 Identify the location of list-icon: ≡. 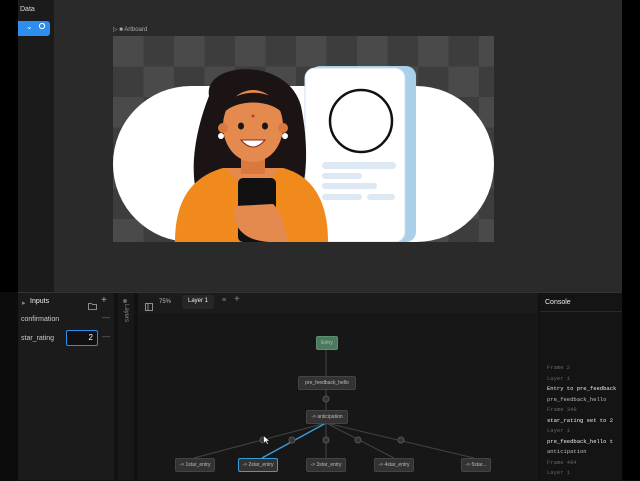
(224, 300).